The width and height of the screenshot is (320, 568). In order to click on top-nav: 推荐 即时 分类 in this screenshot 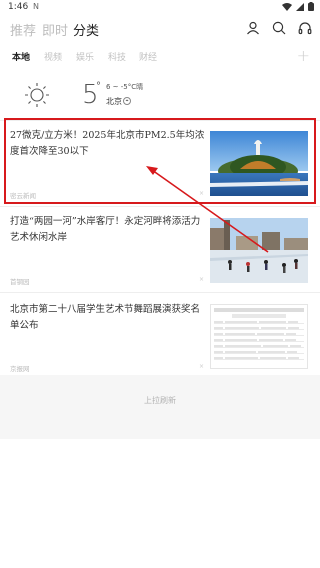, I will do `click(160, 29)`.